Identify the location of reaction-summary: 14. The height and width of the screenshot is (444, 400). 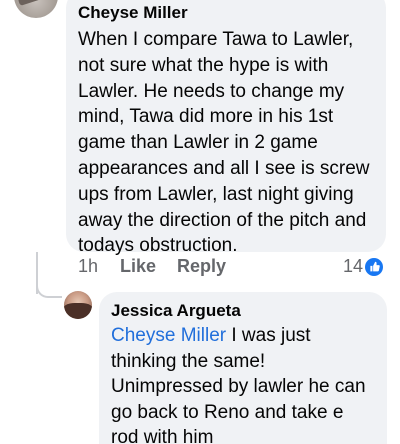
(363, 266).